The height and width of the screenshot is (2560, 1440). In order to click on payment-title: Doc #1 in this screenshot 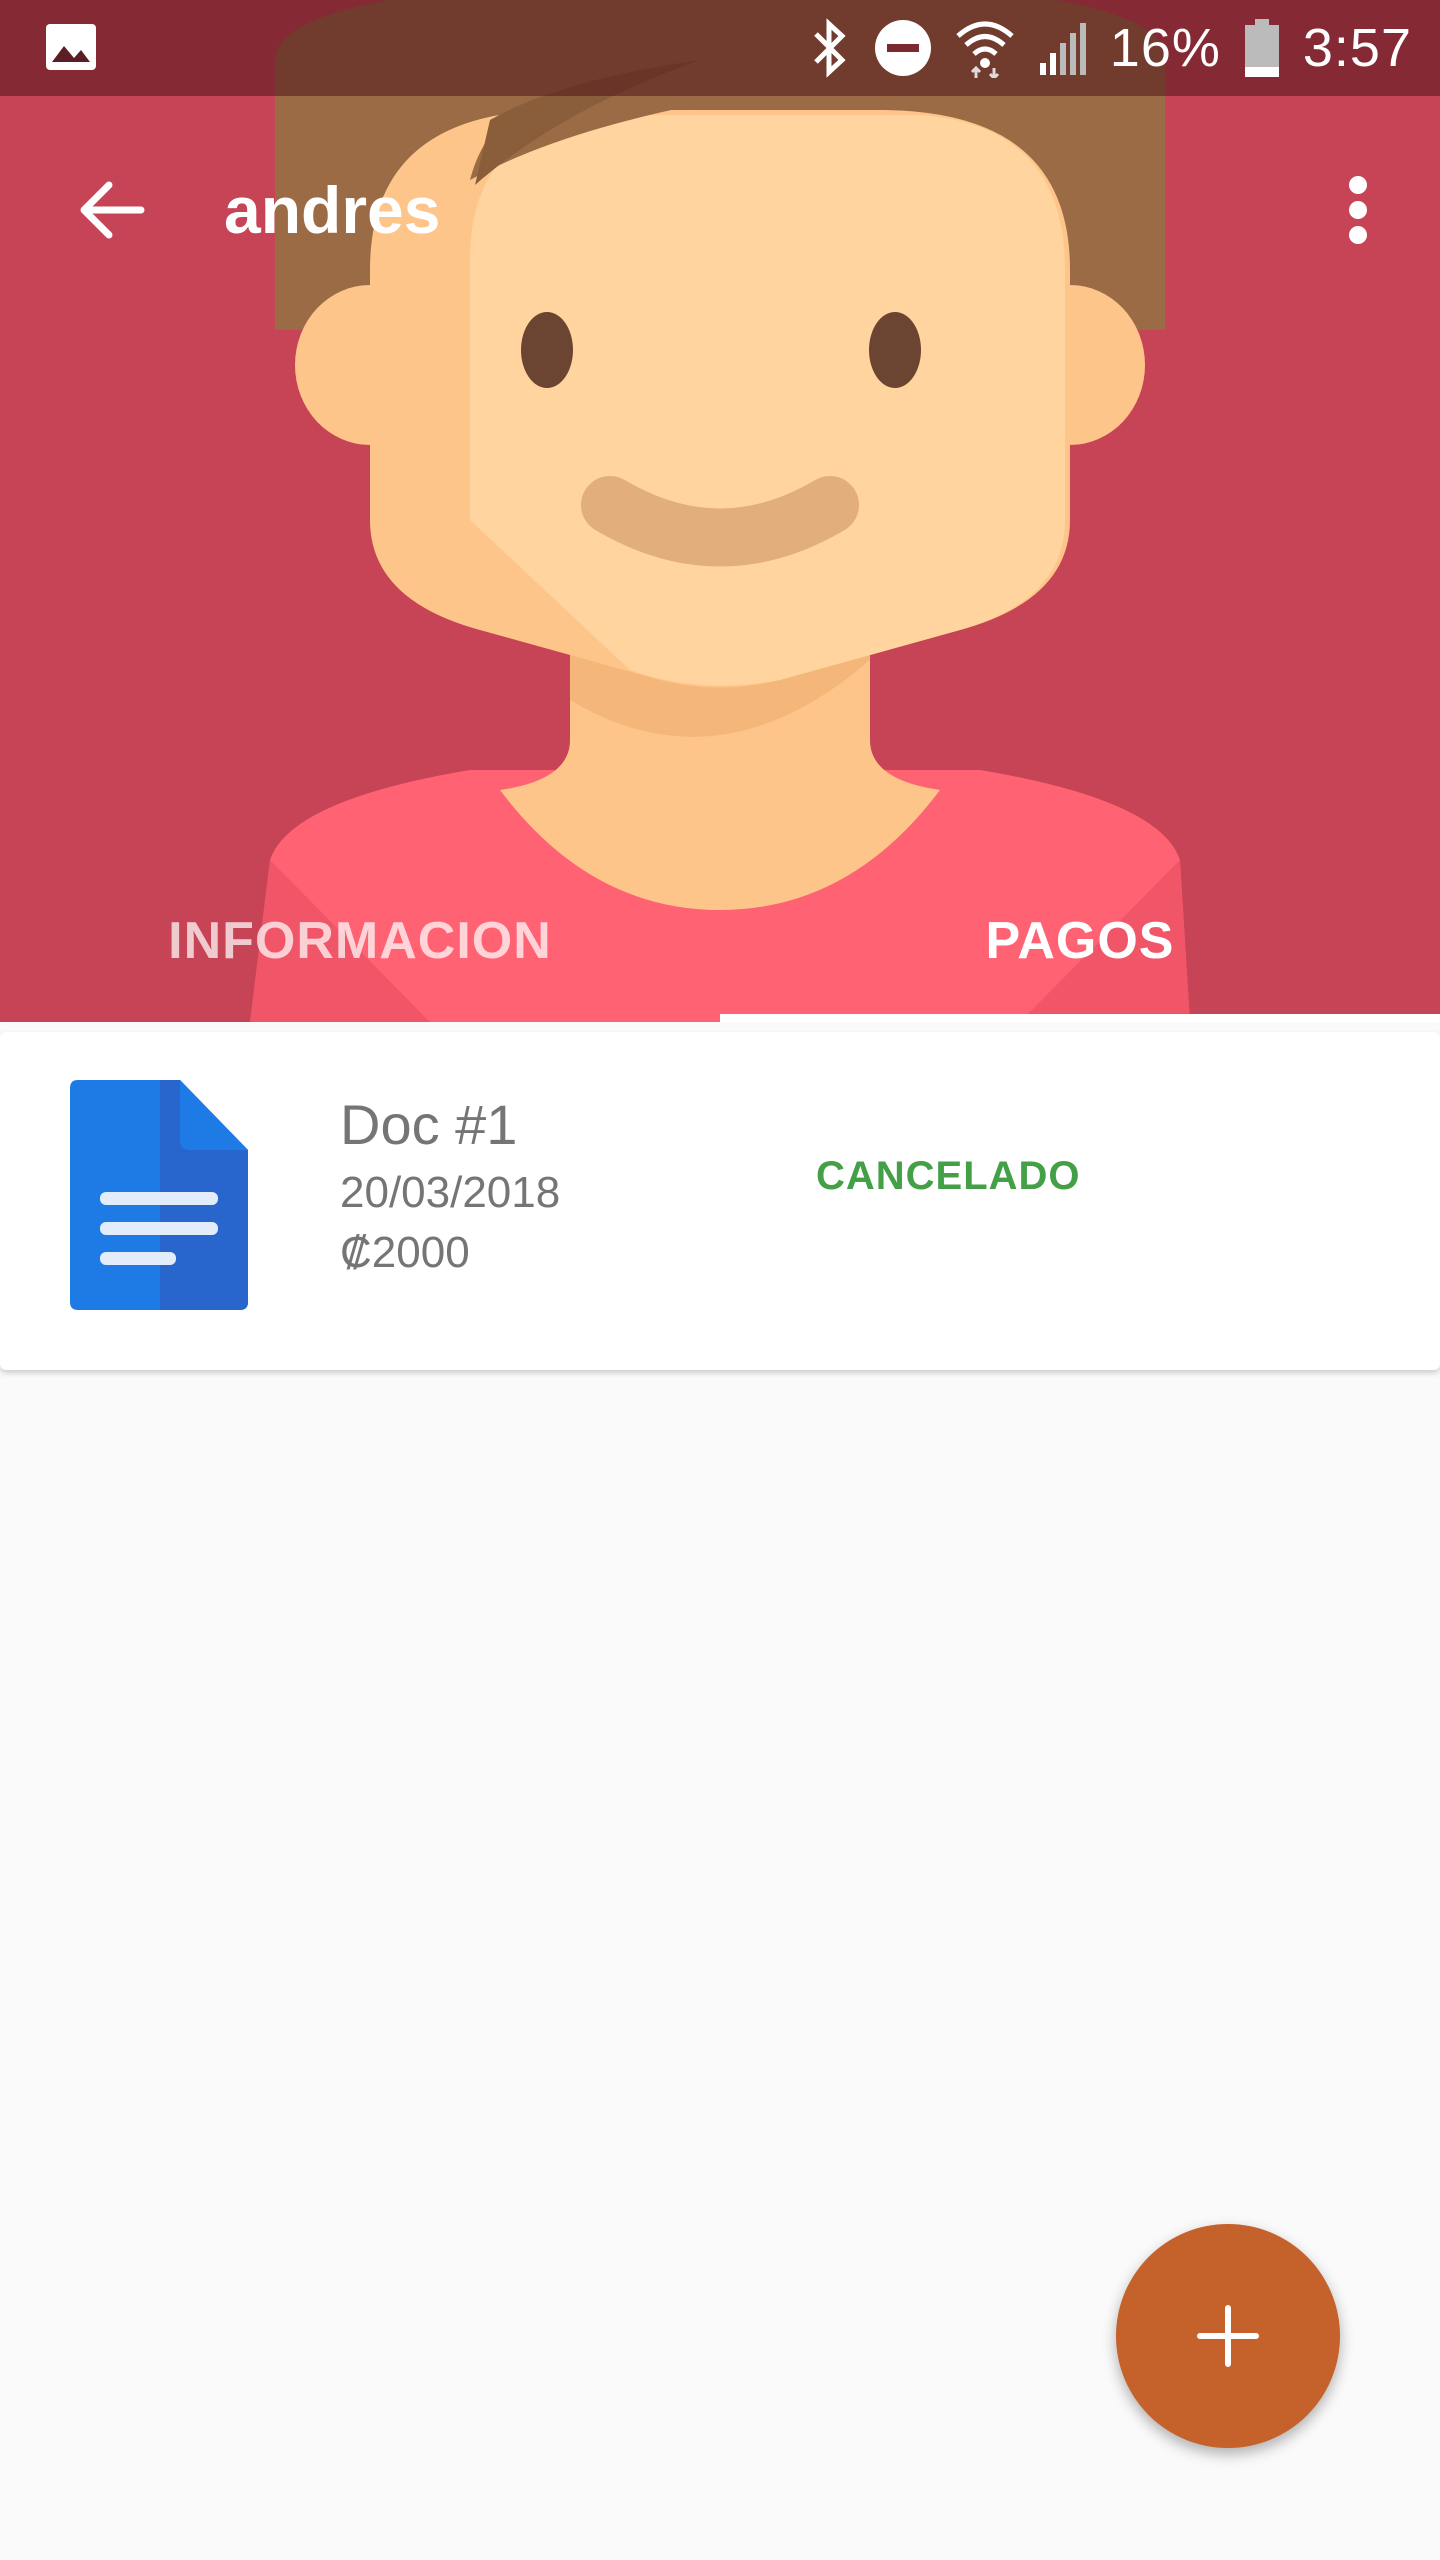, I will do `click(429, 1124)`.